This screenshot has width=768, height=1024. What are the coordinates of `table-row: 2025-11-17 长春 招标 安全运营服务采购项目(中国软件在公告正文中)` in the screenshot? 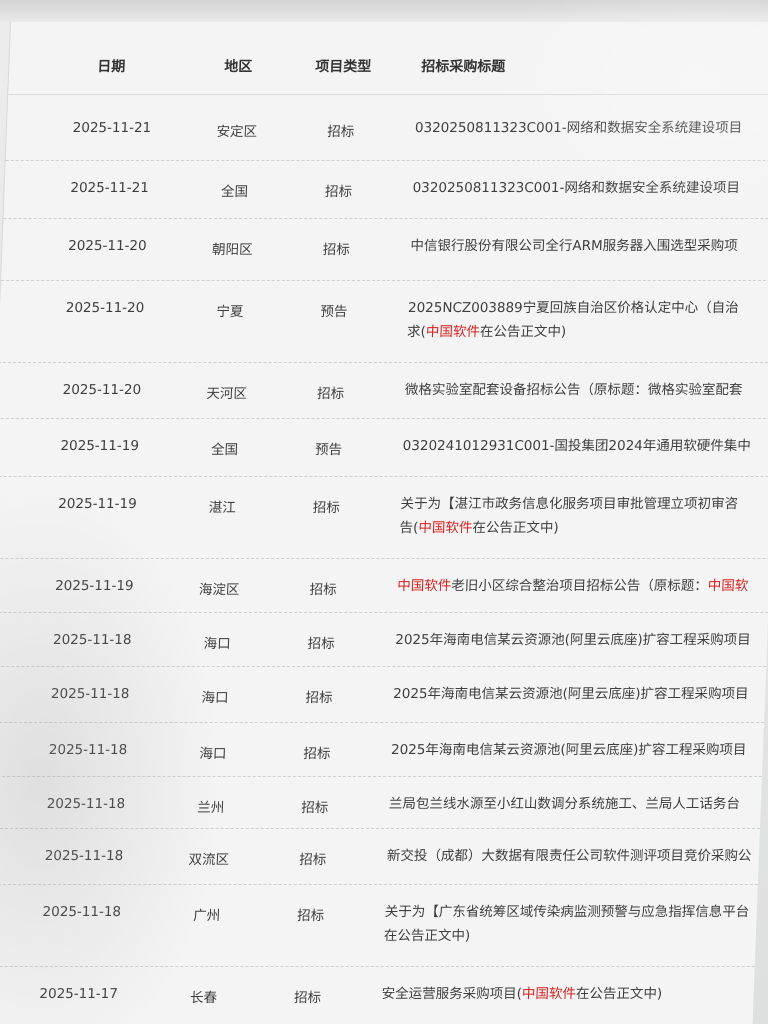 It's located at (377, 995).